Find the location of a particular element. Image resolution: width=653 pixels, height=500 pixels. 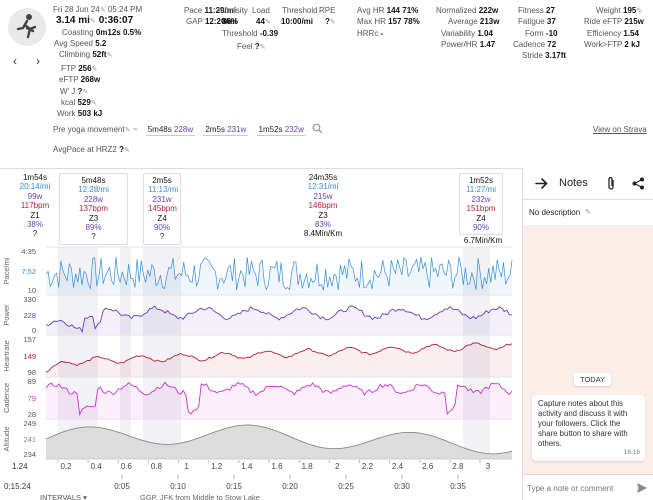

power-hr-row: Power/HR 1.47 is located at coordinates (468, 45).